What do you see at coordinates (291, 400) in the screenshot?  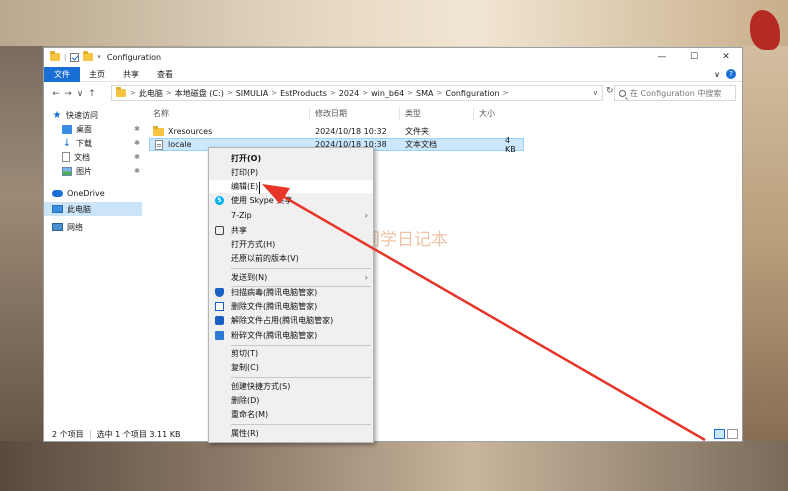 I see `menu-item-delete: 删除(D)` at bounding box center [291, 400].